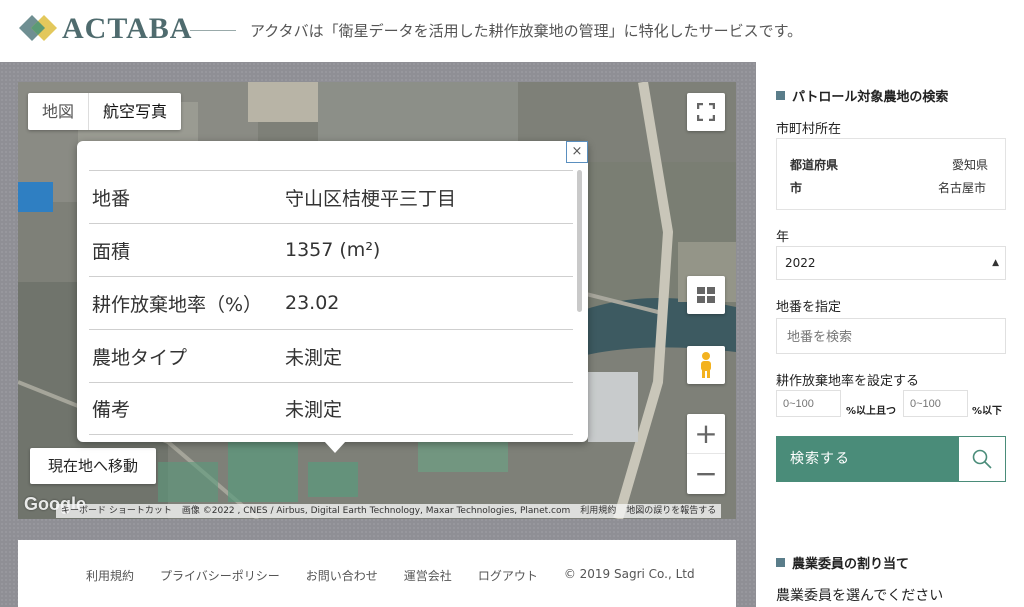 This screenshot has width=1024, height=607. What do you see at coordinates (111, 251) in the screenshot?
I see `parcel-area-label: 面積` at bounding box center [111, 251].